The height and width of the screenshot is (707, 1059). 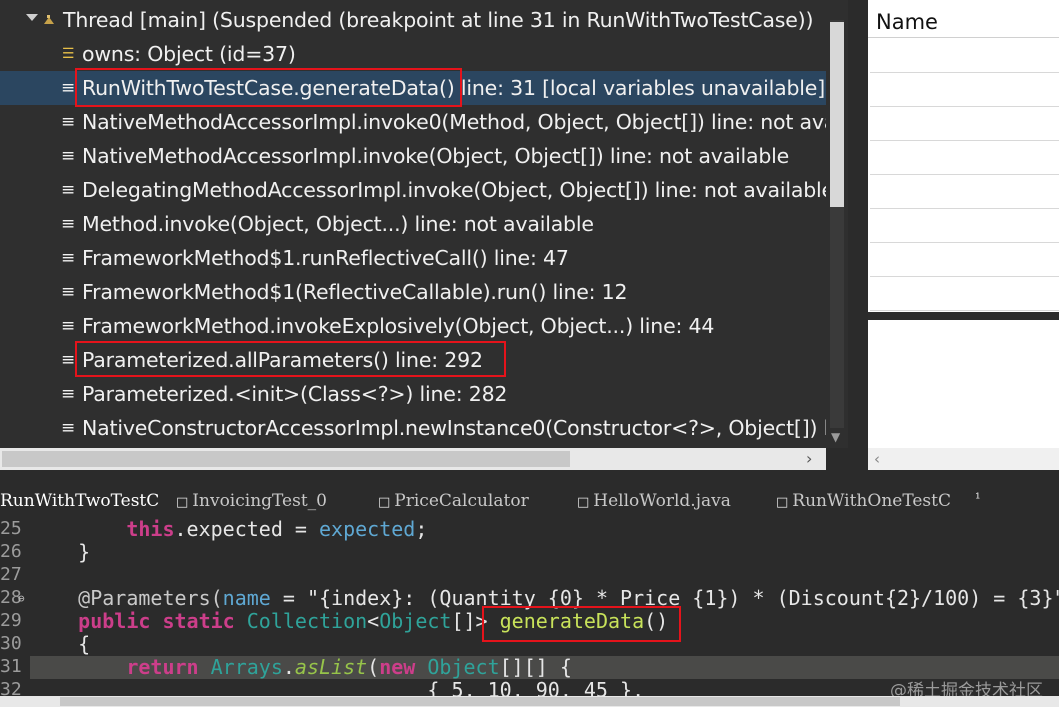 What do you see at coordinates (403, 667) in the screenshot?
I see `code-token: new` at bounding box center [403, 667].